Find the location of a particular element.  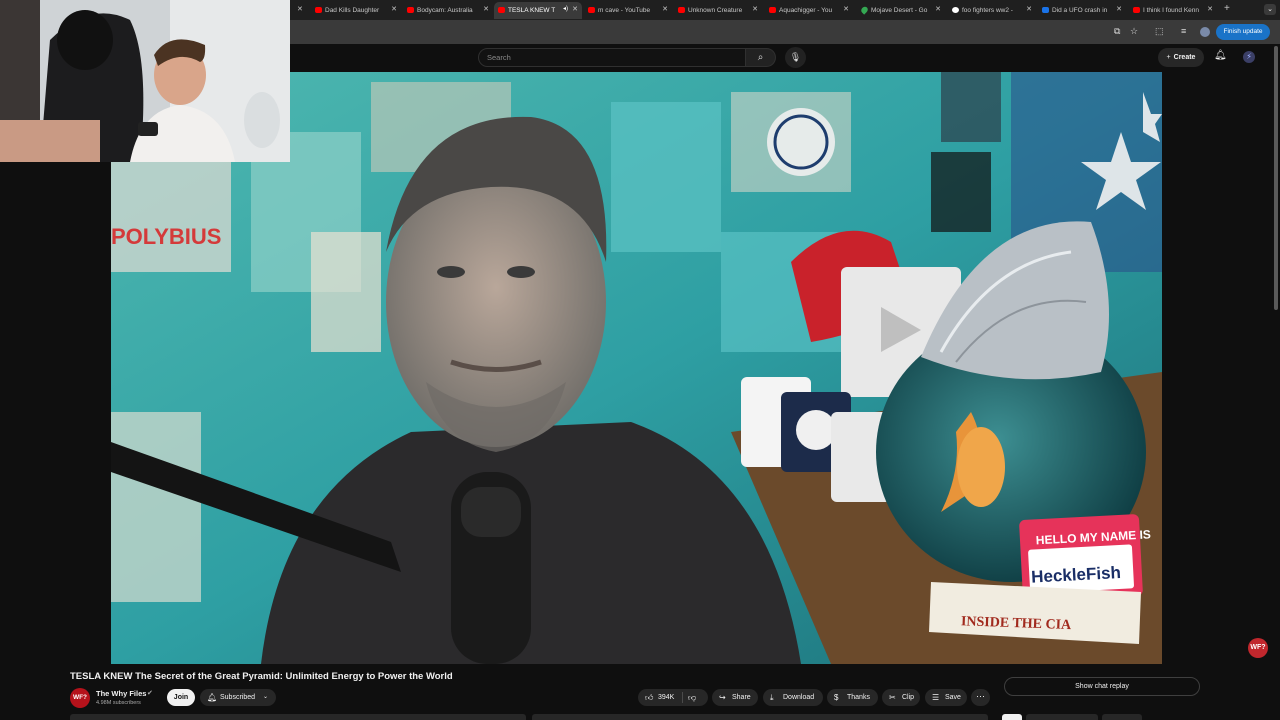

show-chat-replay-button: Show chat replay is located at coordinates (1102, 686).